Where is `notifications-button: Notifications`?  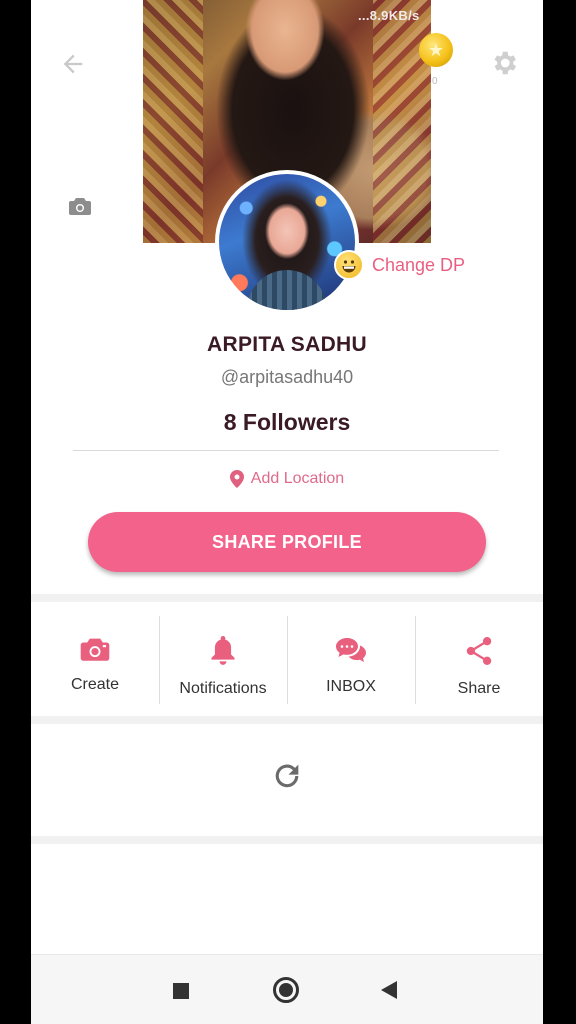
notifications-button: Notifications is located at coordinates (223, 661).